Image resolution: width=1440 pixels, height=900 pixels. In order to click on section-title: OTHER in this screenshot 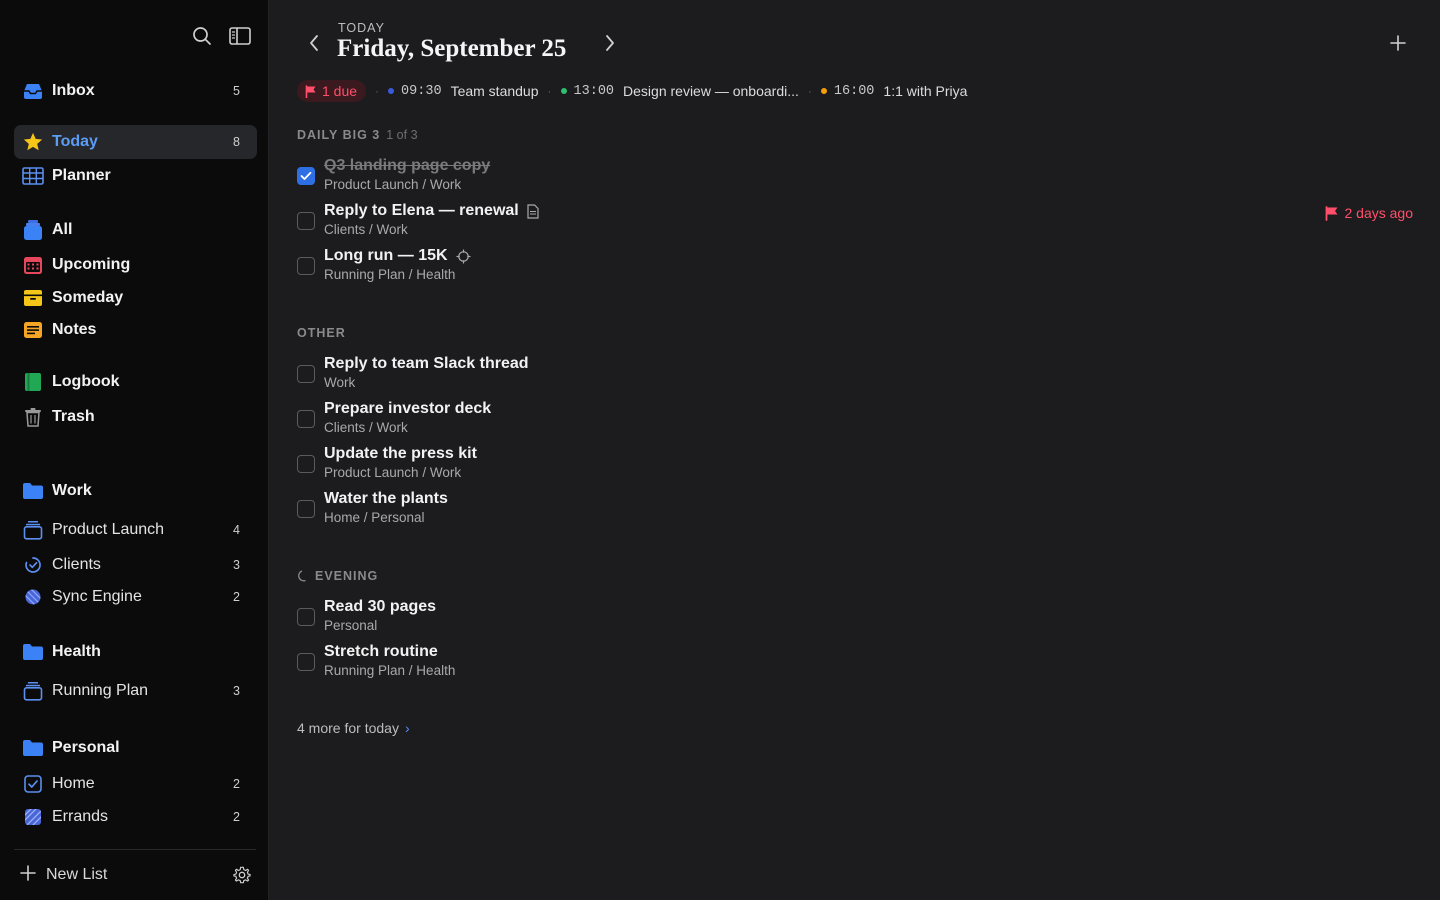, I will do `click(321, 333)`.